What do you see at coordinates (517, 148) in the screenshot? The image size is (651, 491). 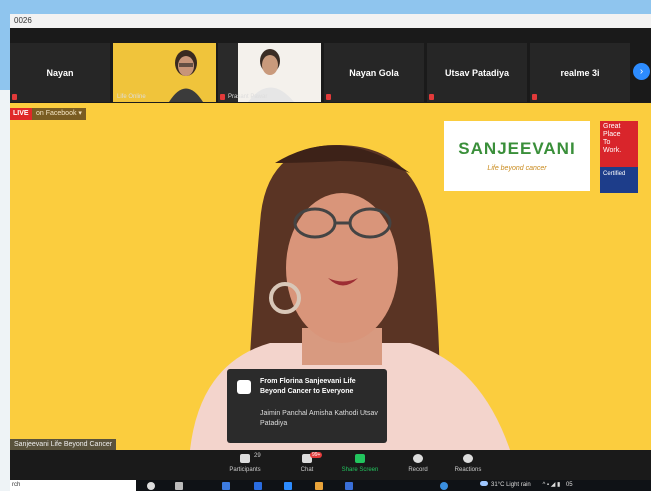 I see `logo-text: SANJEEVANI` at bounding box center [517, 148].